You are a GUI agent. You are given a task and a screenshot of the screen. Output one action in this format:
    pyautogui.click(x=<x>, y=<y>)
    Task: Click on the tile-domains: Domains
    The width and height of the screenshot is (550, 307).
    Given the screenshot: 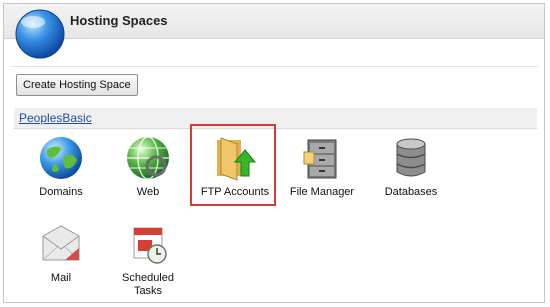 What is the action you would take?
    pyautogui.click(x=61, y=166)
    